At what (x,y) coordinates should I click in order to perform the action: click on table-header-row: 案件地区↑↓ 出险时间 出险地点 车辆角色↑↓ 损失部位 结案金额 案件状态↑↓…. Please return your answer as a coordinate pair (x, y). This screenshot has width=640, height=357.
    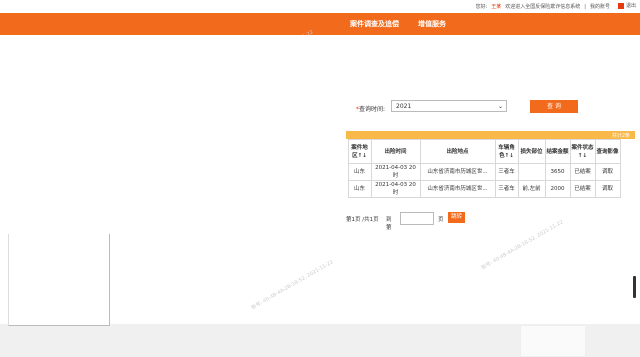
    Looking at the image, I should click on (480, 151).